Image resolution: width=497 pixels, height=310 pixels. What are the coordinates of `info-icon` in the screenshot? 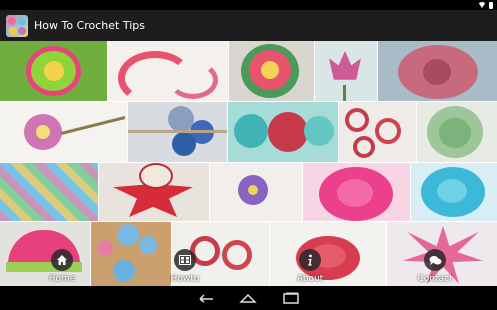 It's located at (310, 260).